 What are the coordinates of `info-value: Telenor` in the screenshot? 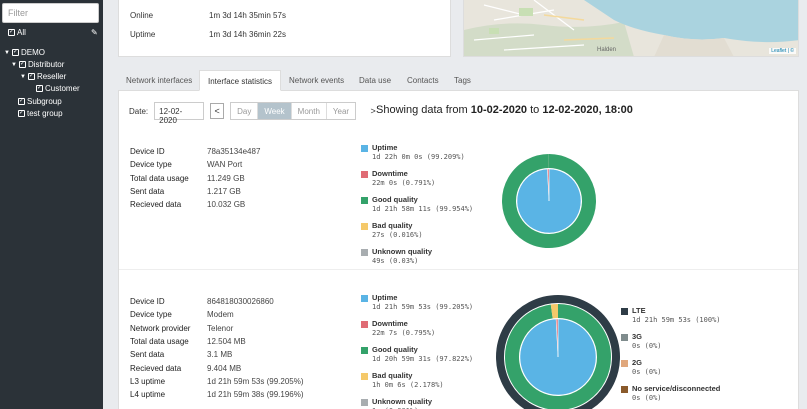 It's located at (220, 328).